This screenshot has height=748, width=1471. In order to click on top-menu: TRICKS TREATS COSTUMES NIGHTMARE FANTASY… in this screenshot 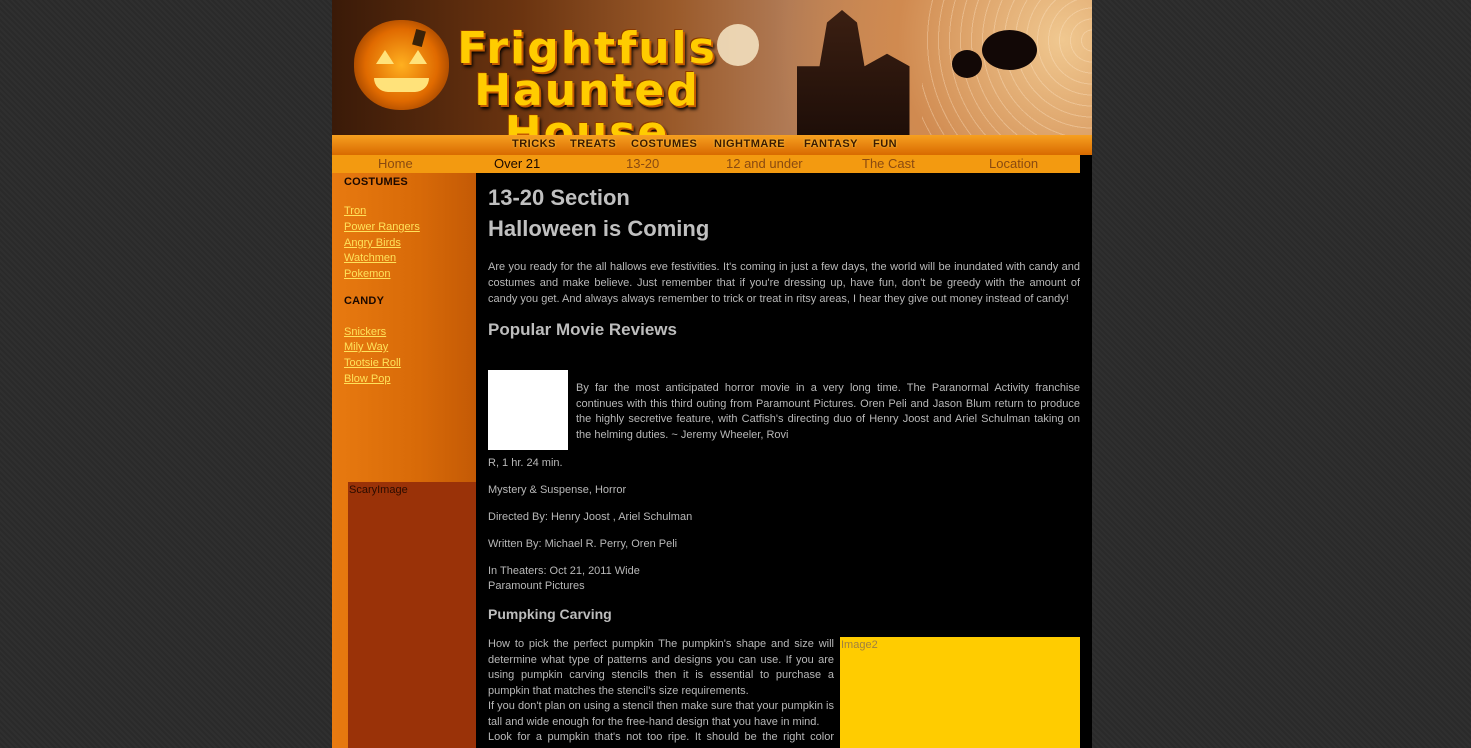, I will do `click(712, 145)`.